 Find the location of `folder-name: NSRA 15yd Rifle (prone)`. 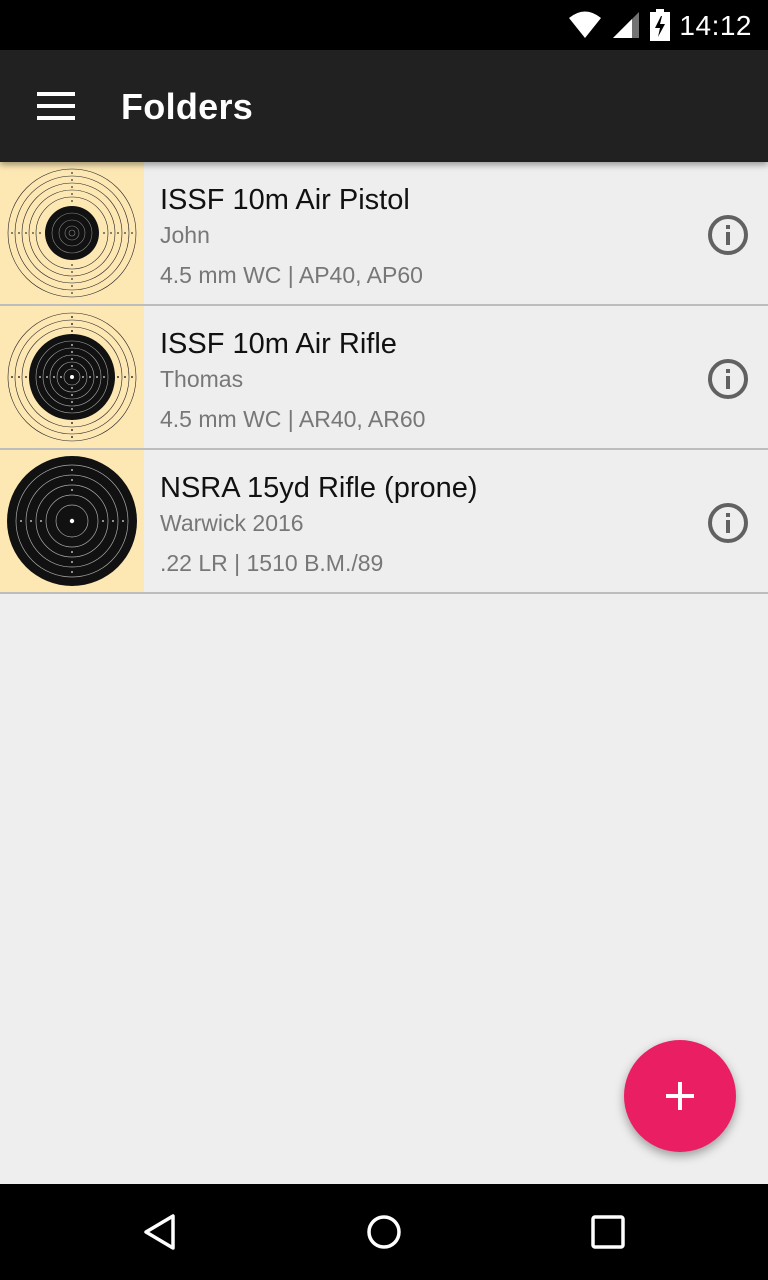

folder-name: NSRA 15yd Rifle (prone) is located at coordinates (319, 488).